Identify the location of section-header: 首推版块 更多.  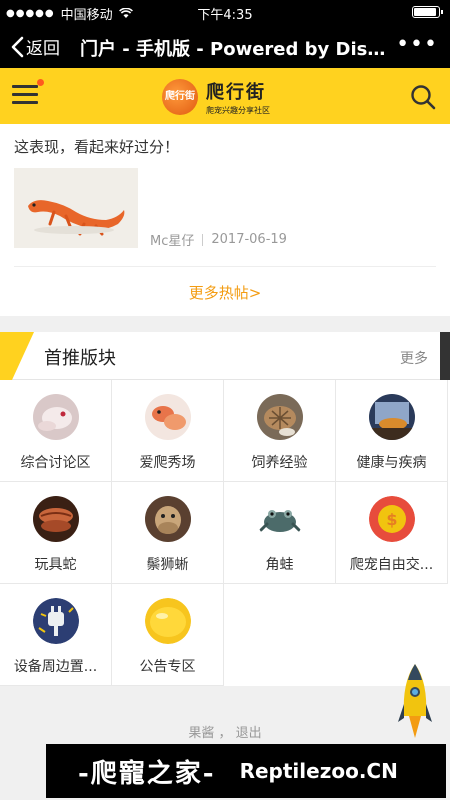
(225, 356).